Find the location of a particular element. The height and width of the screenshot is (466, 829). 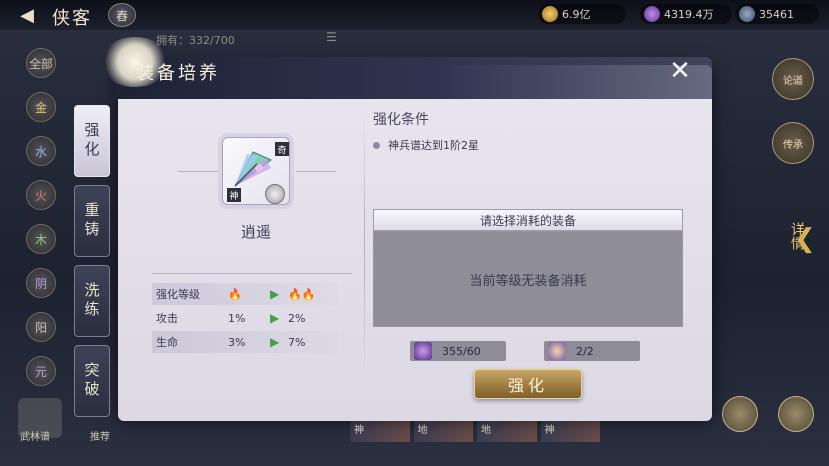

modal-header: 装备培养 ✕ is located at coordinates (406, 68).